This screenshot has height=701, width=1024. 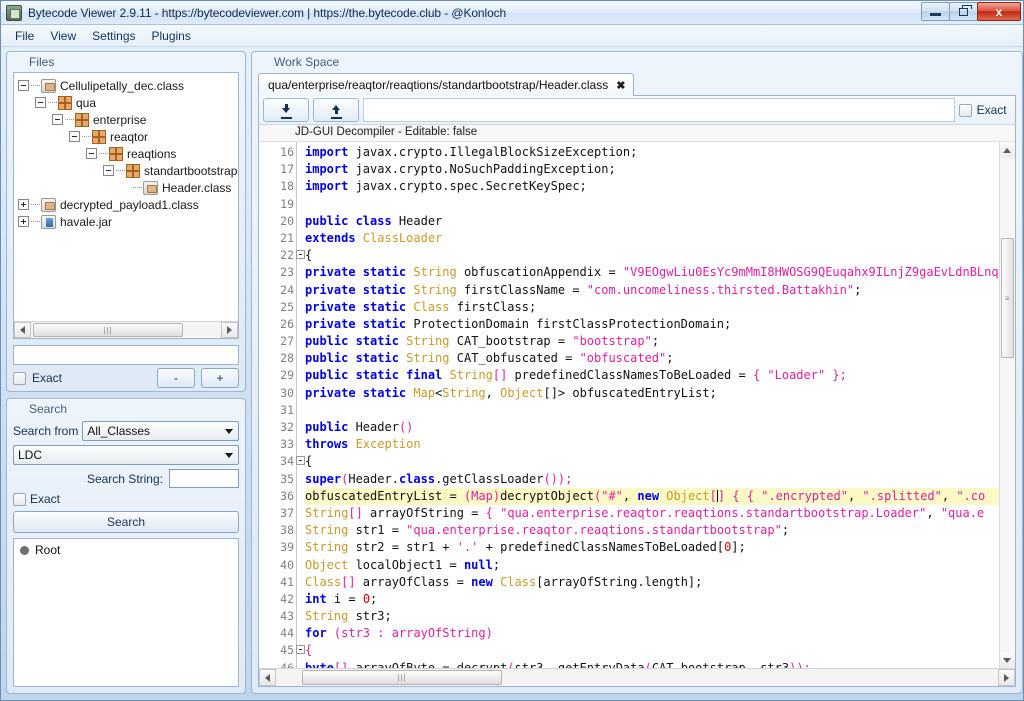 I want to click on editor-exact-checkbox, so click(x=965, y=110).